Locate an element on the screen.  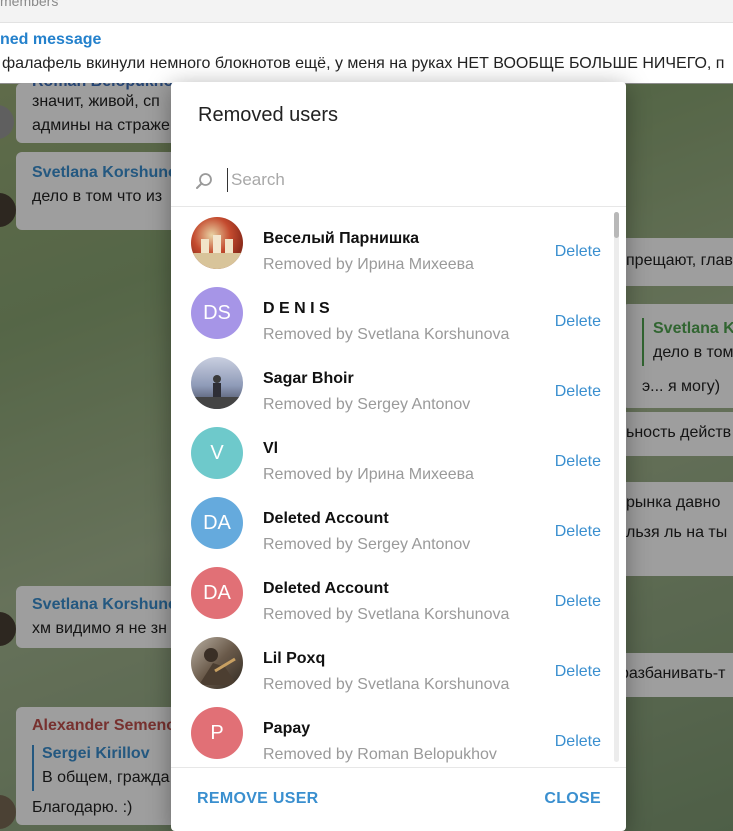
avatar-initials: DS is located at coordinates (217, 313).